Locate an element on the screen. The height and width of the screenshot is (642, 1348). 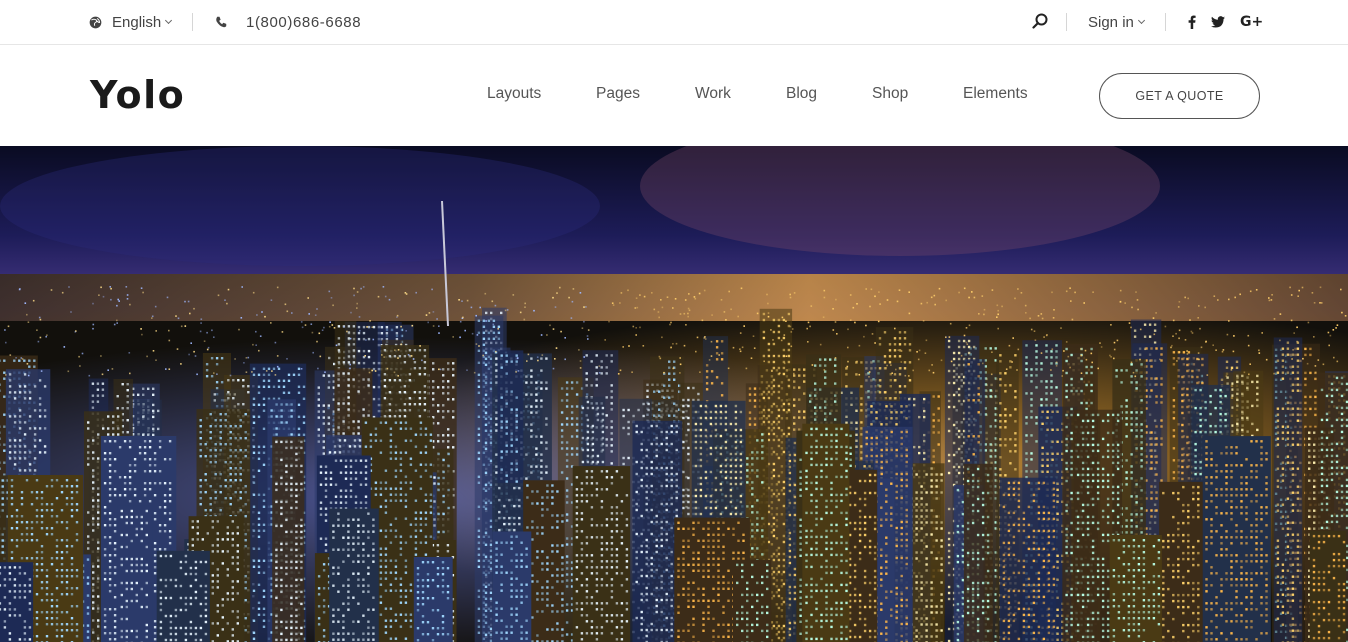
nav-item-elements: Elements is located at coordinates (995, 94).